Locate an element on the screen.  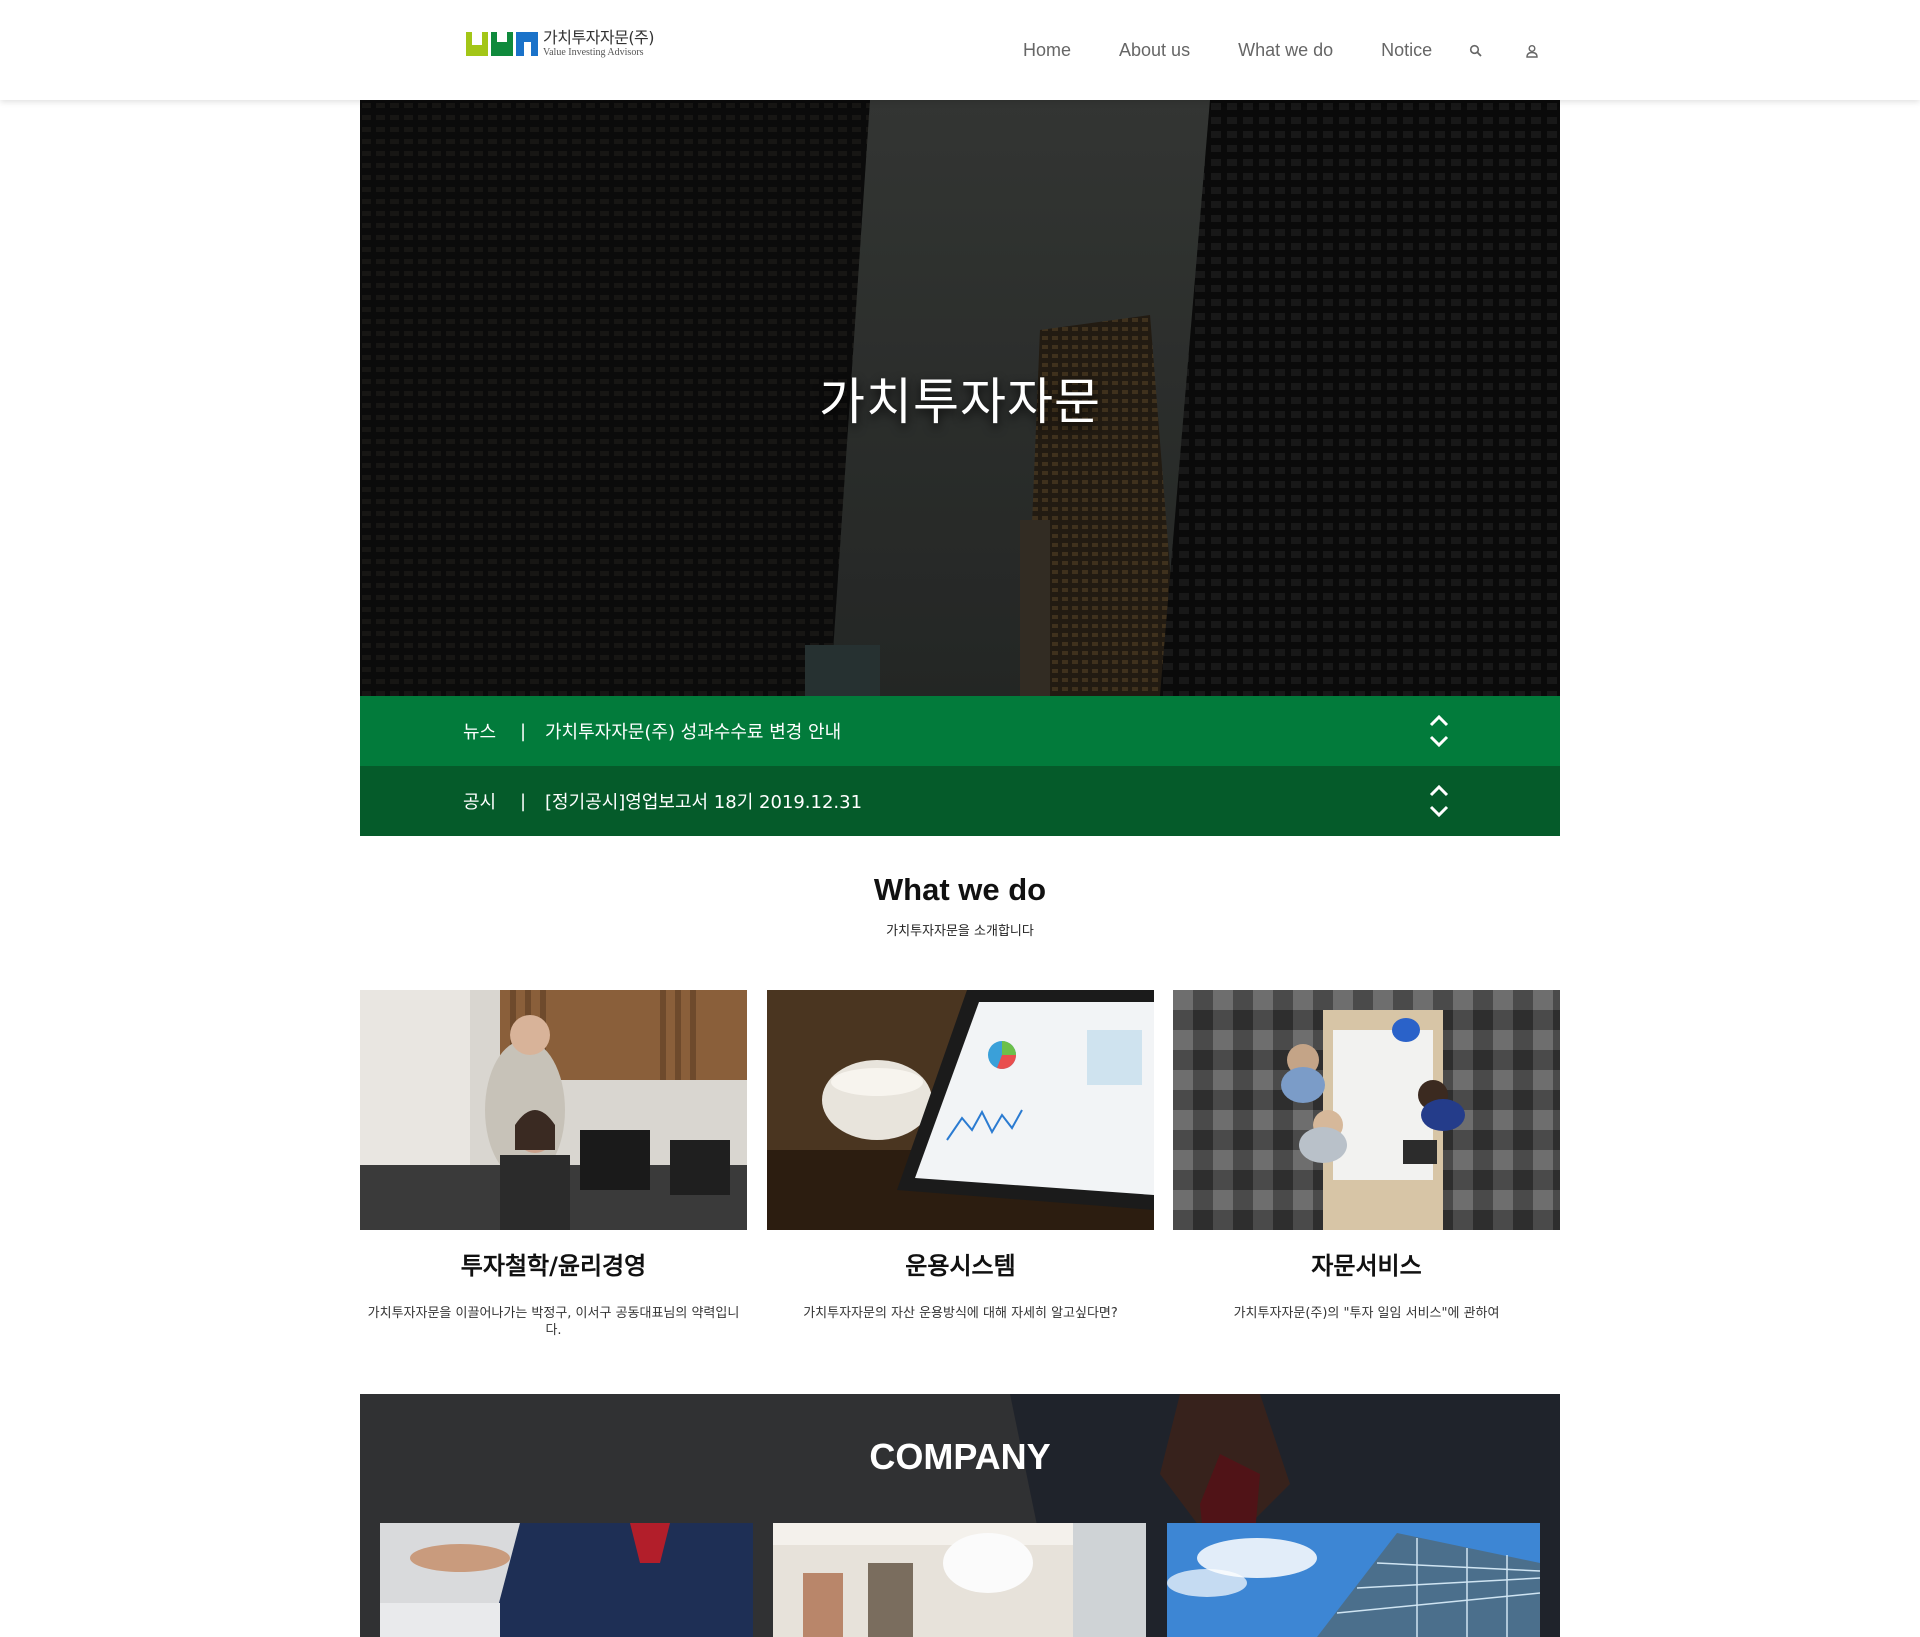
disclosure-scroll-arrows-icon is located at coordinates (1439, 801).